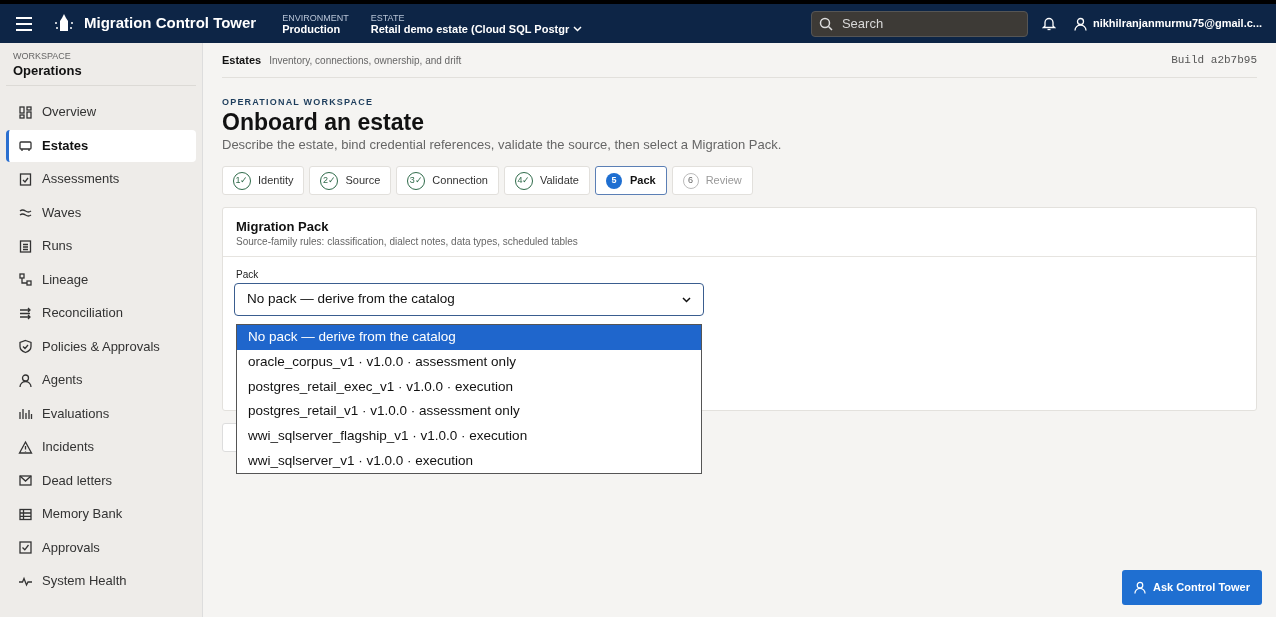 The image size is (1276, 617). What do you see at coordinates (101, 447) in the screenshot?
I see `sidebar-item: Incidents` at bounding box center [101, 447].